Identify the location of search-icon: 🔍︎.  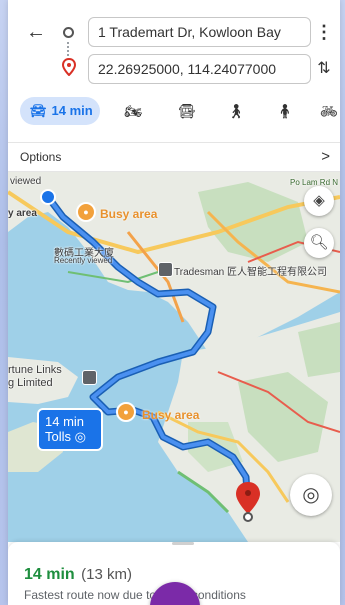
(319, 243).